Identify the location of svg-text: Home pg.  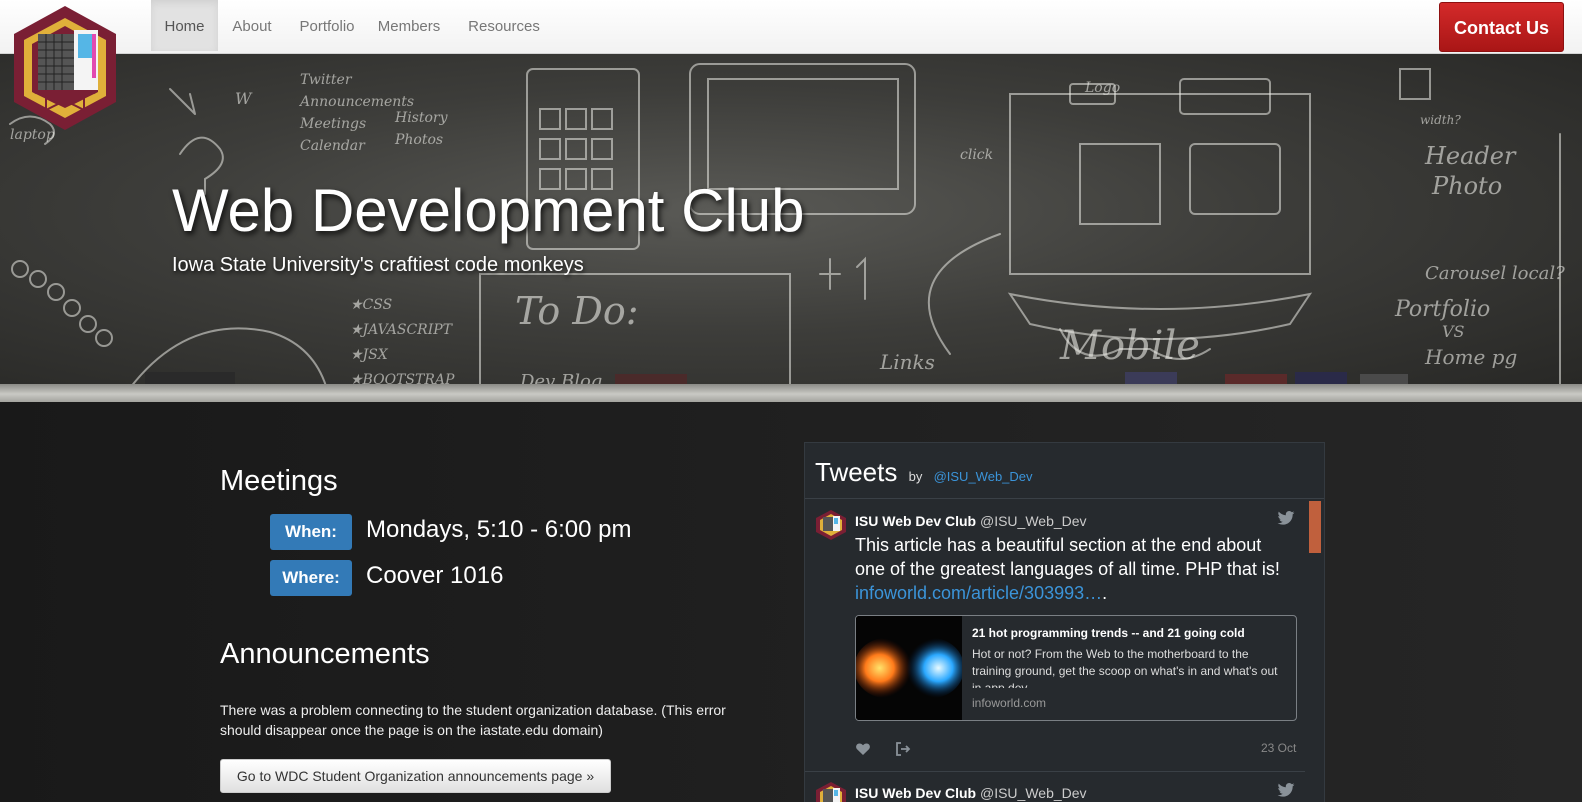
(1470, 357).